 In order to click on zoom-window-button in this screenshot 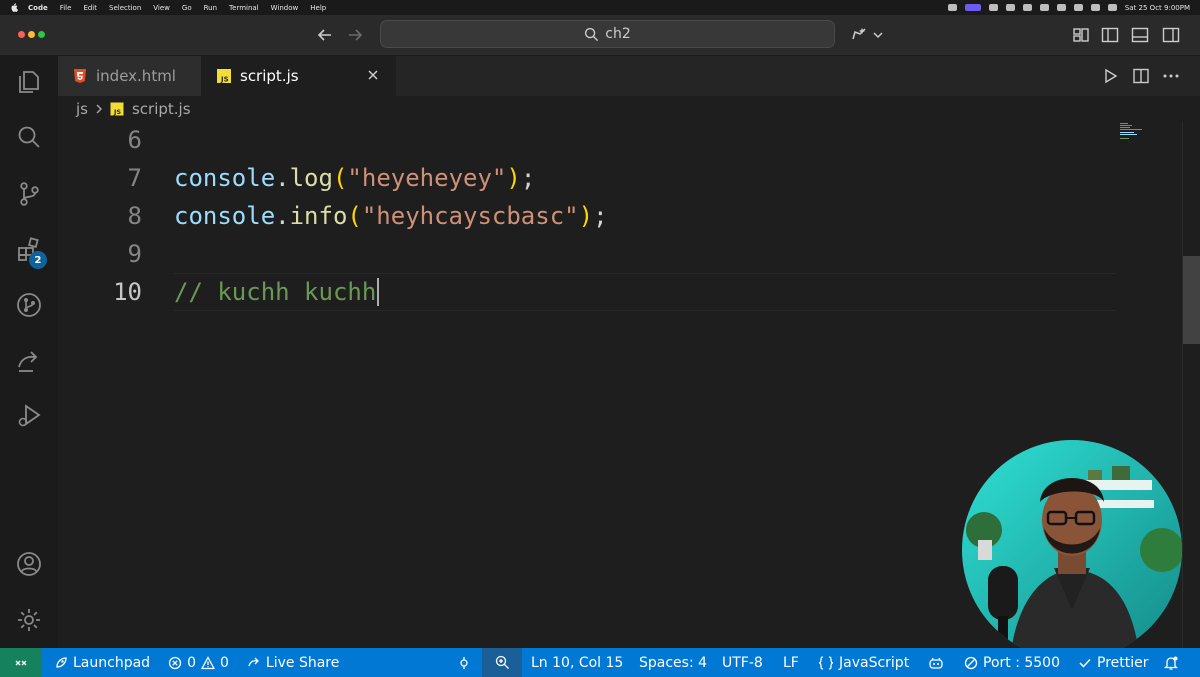, I will do `click(41, 34)`.